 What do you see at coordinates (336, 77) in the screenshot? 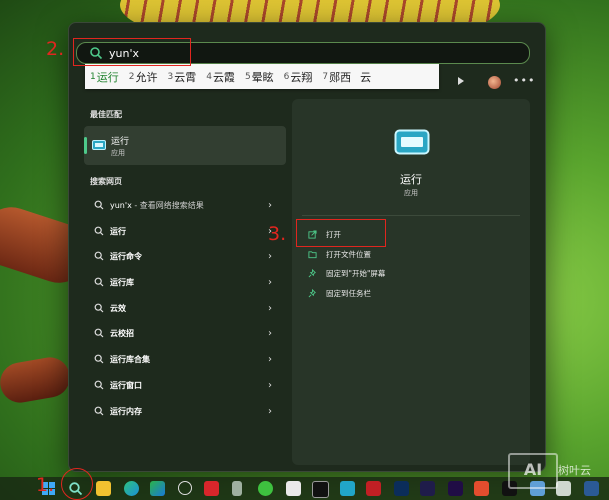
I see `ime-candidate: 7 郧西` at bounding box center [336, 77].